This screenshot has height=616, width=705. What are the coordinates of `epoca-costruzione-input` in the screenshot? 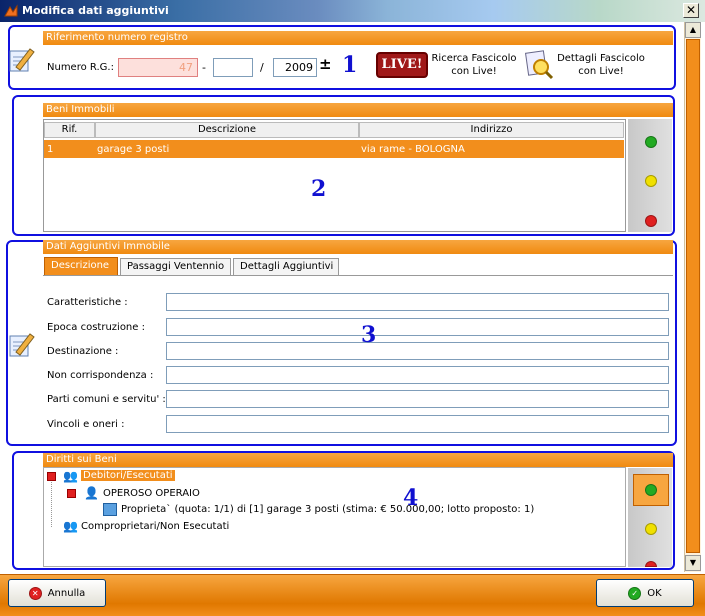 It's located at (417, 327).